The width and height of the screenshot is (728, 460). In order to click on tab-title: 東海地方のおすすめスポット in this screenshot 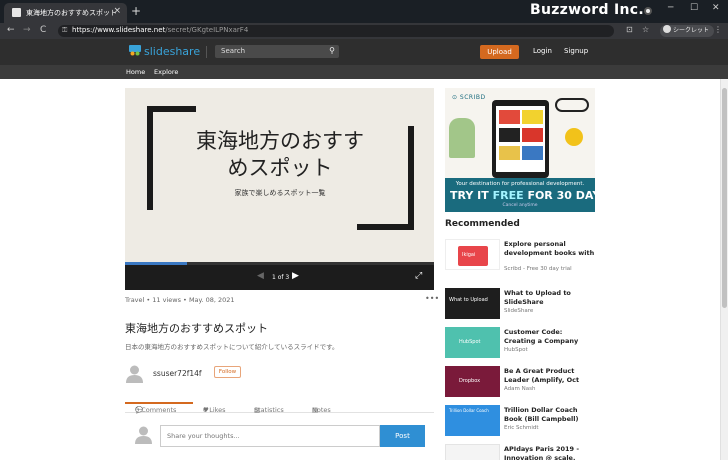, I will do `click(71, 13)`.